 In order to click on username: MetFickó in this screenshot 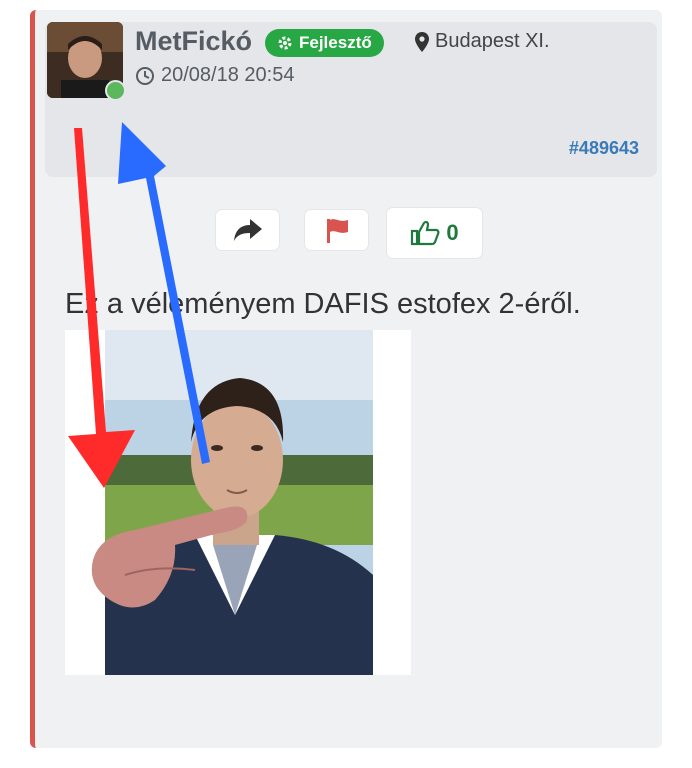, I will do `click(193, 41)`.